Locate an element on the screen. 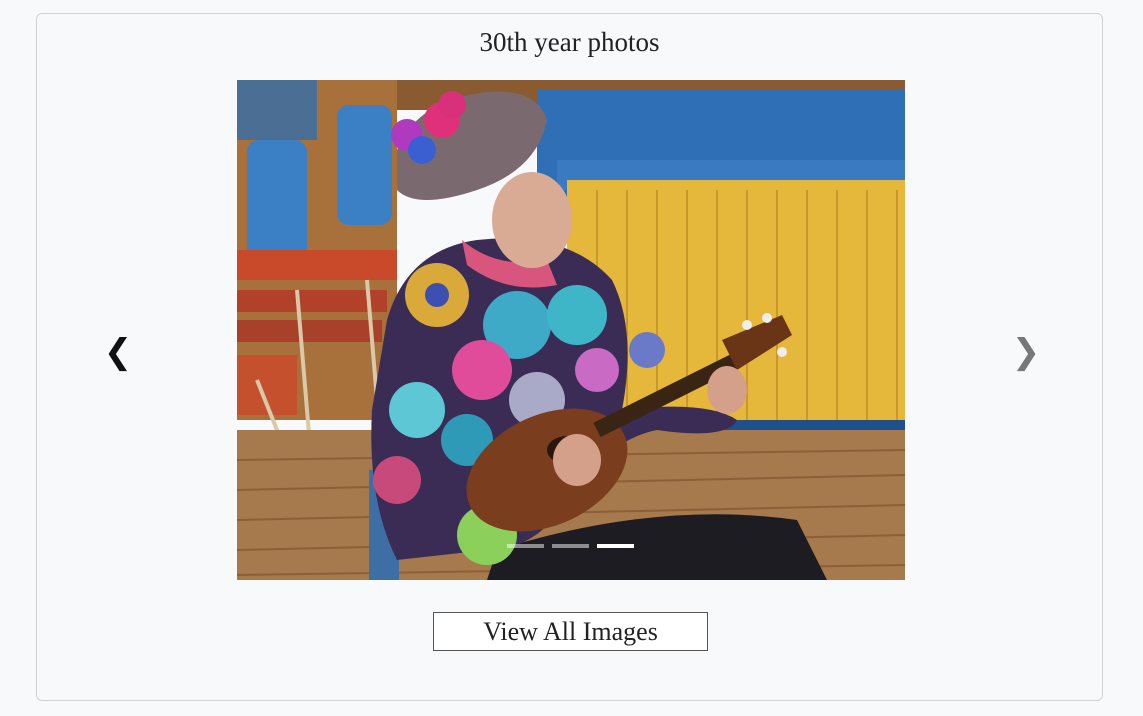 The image size is (1143, 716). gallery-title: 30th year photos is located at coordinates (569, 42).